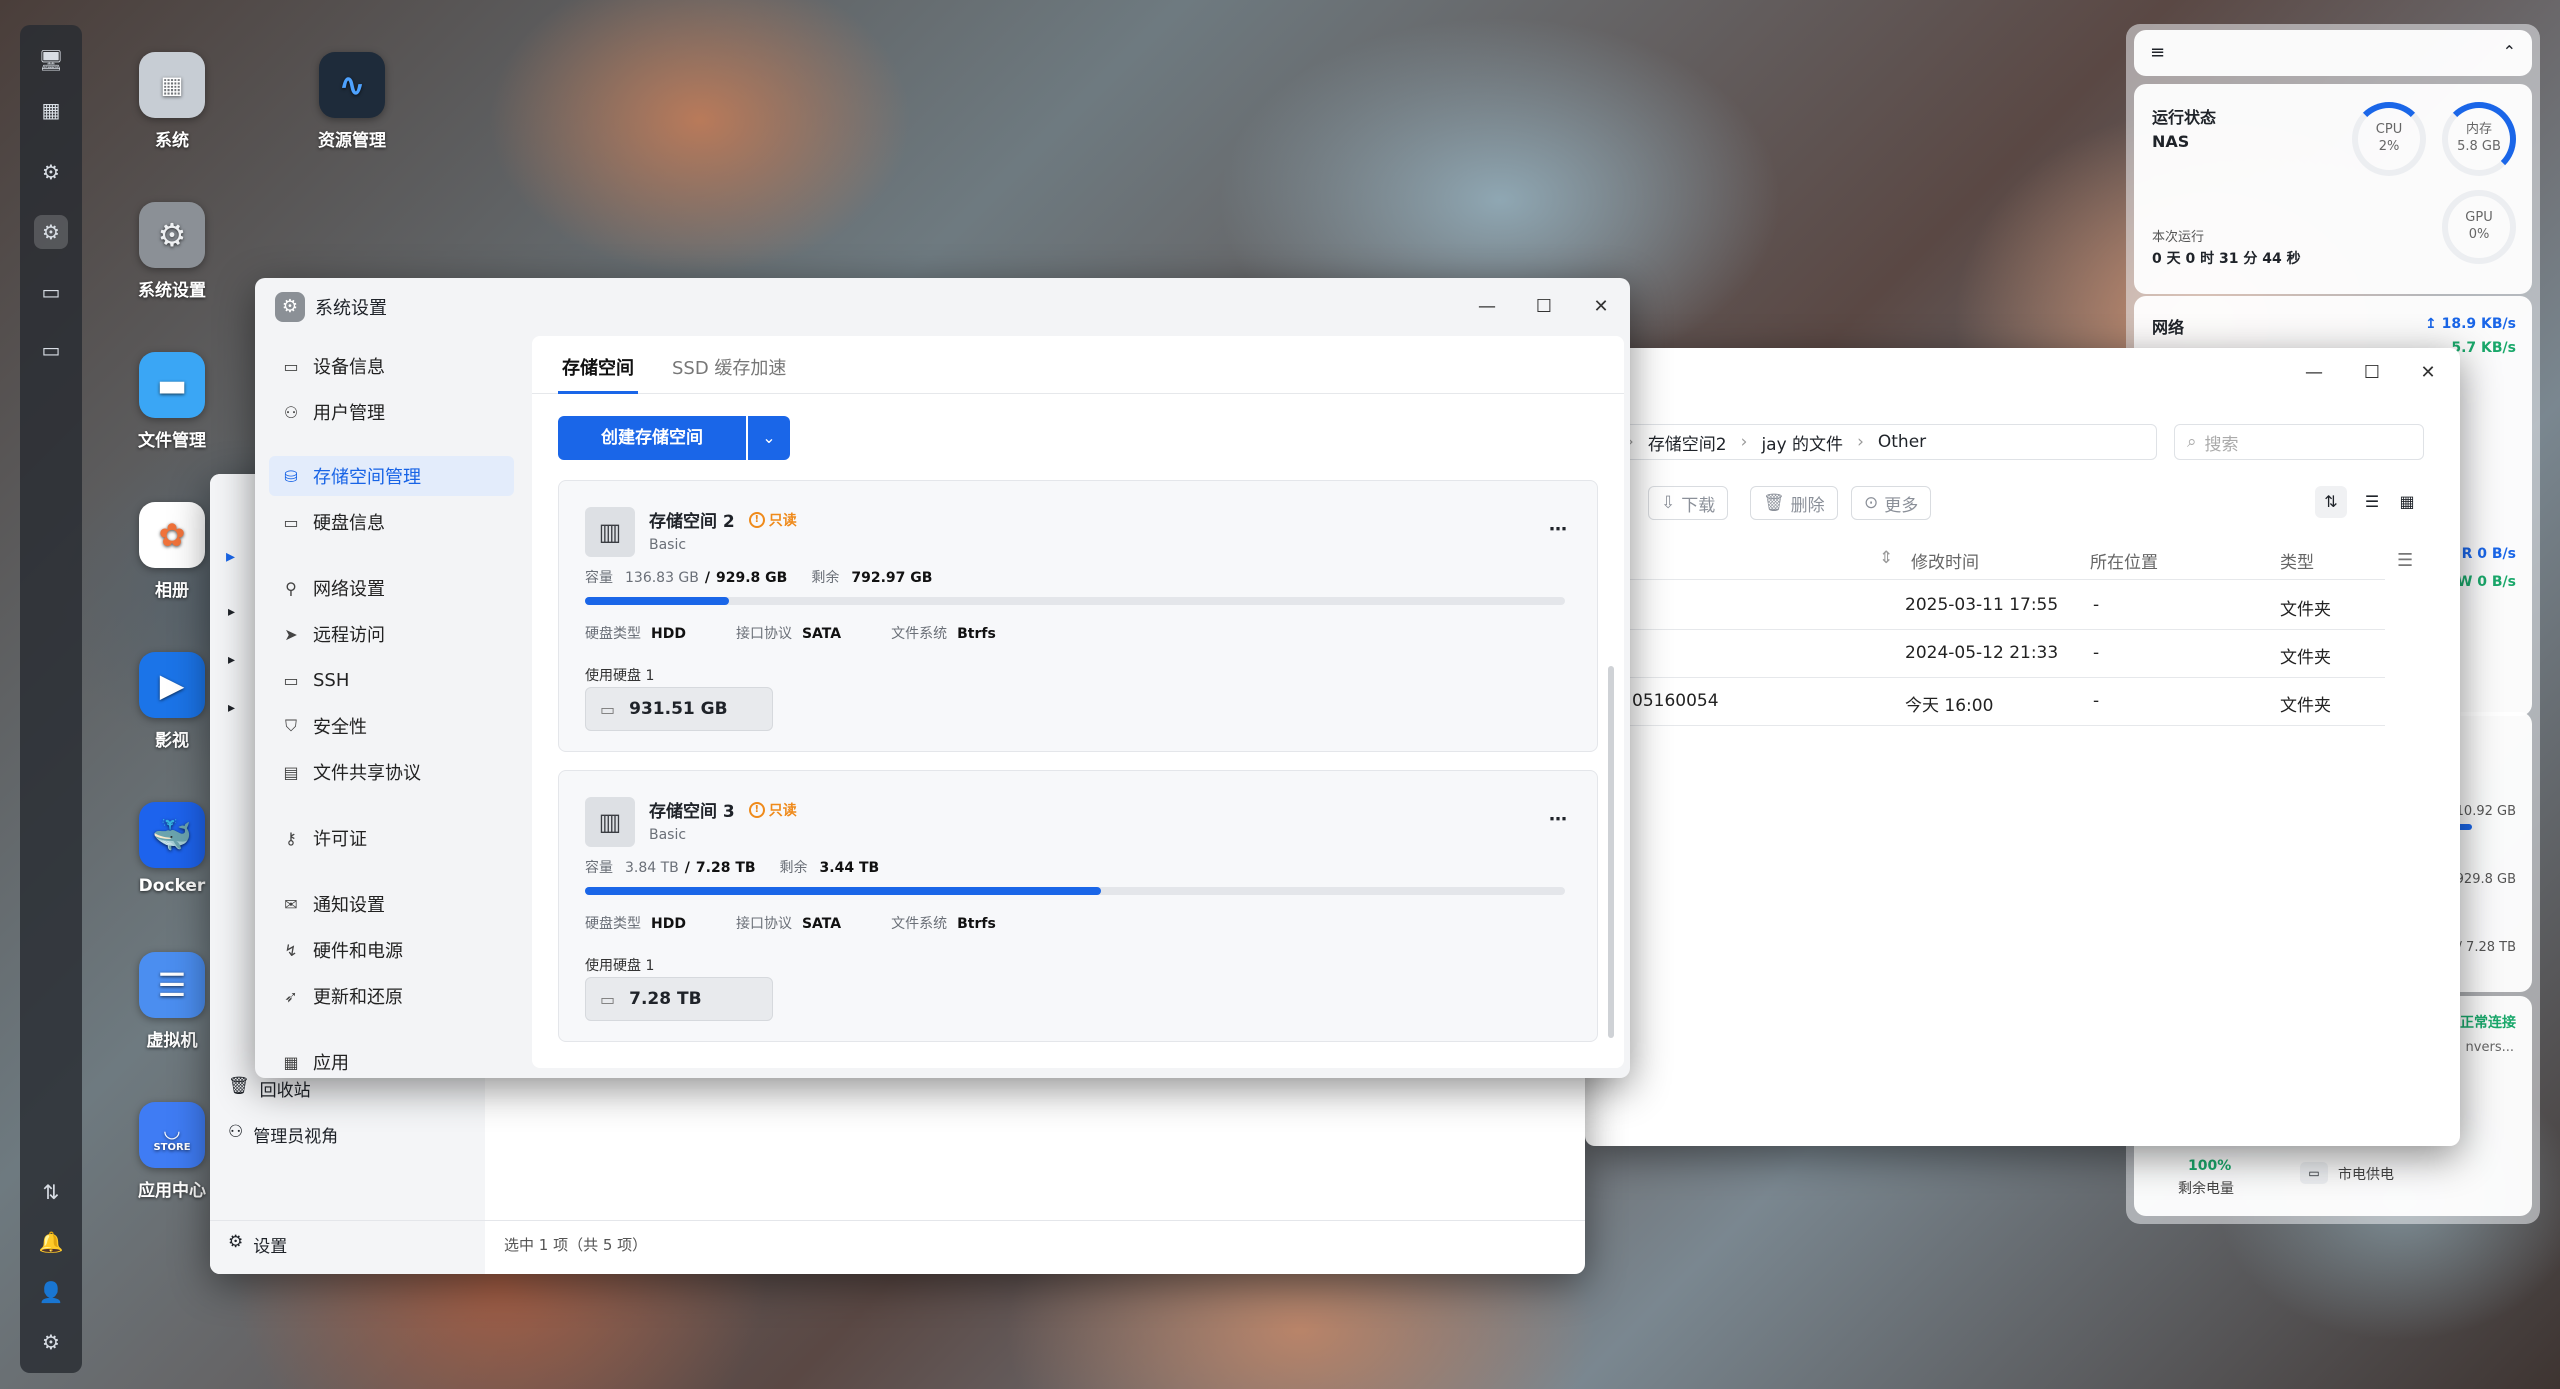 The width and height of the screenshot is (2560, 1389). I want to click on sidebar-item-notifications: ✉ 通知设置, so click(391, 904).